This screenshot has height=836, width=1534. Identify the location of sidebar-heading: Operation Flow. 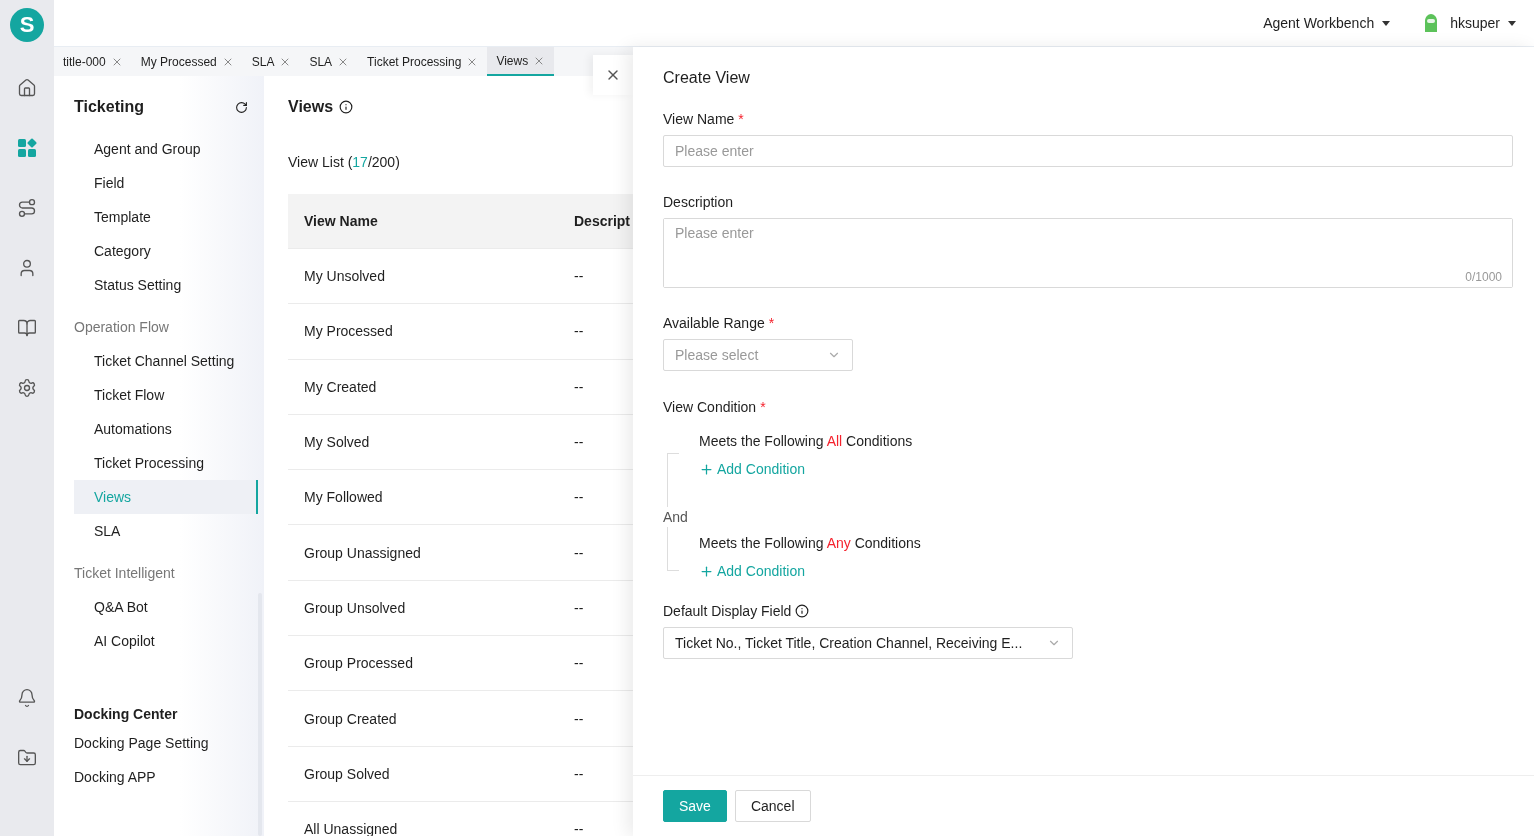
(122, 327).